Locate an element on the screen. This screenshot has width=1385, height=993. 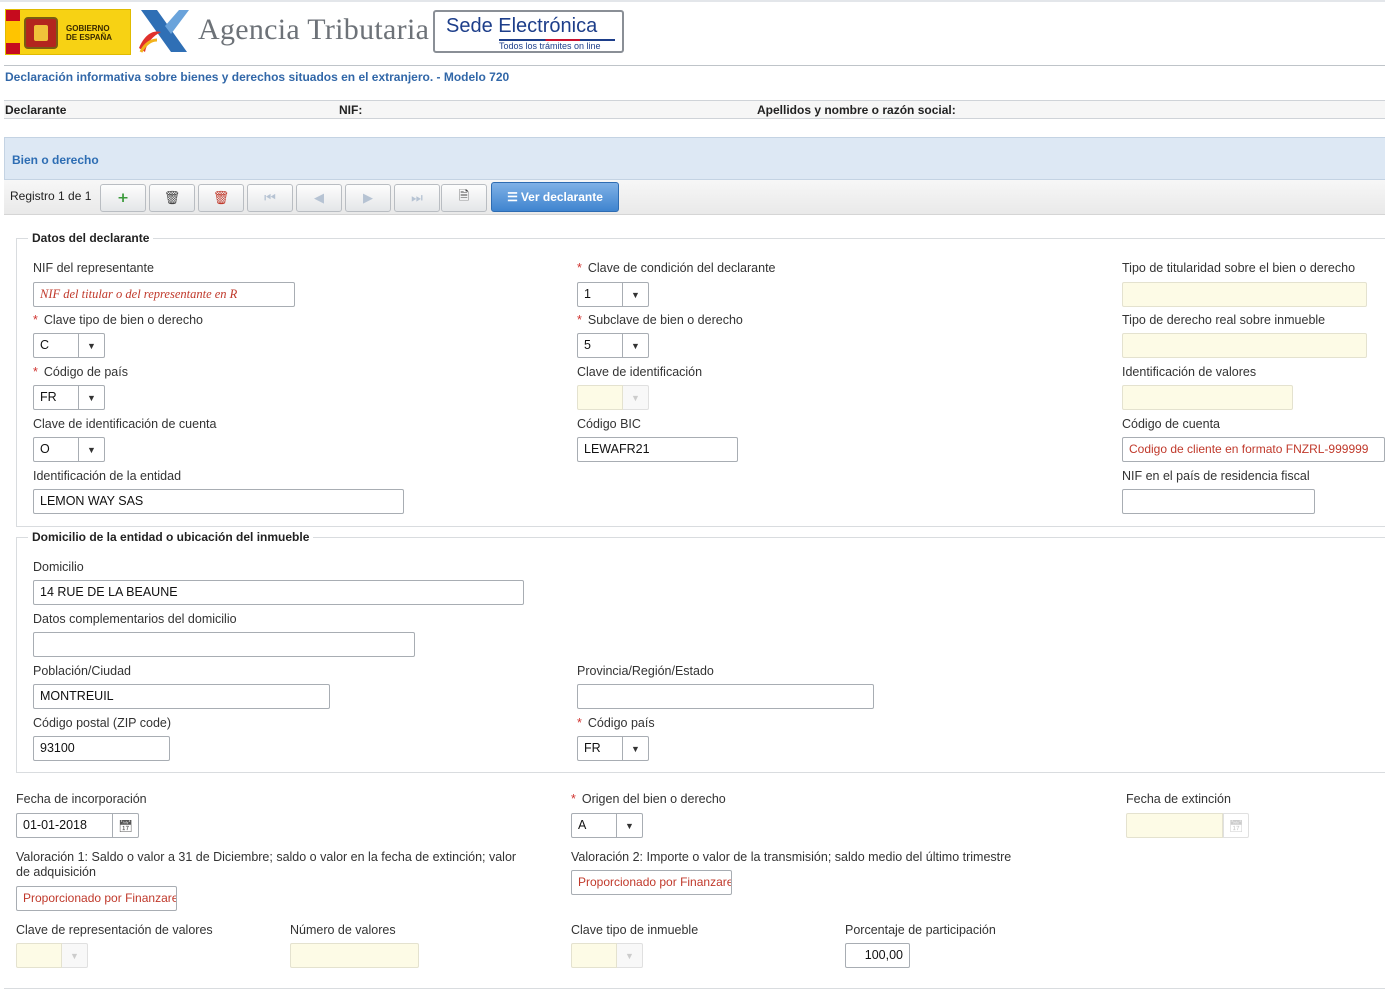
delete-all-button: 🗑︎ is located at coordinates (221, 198).